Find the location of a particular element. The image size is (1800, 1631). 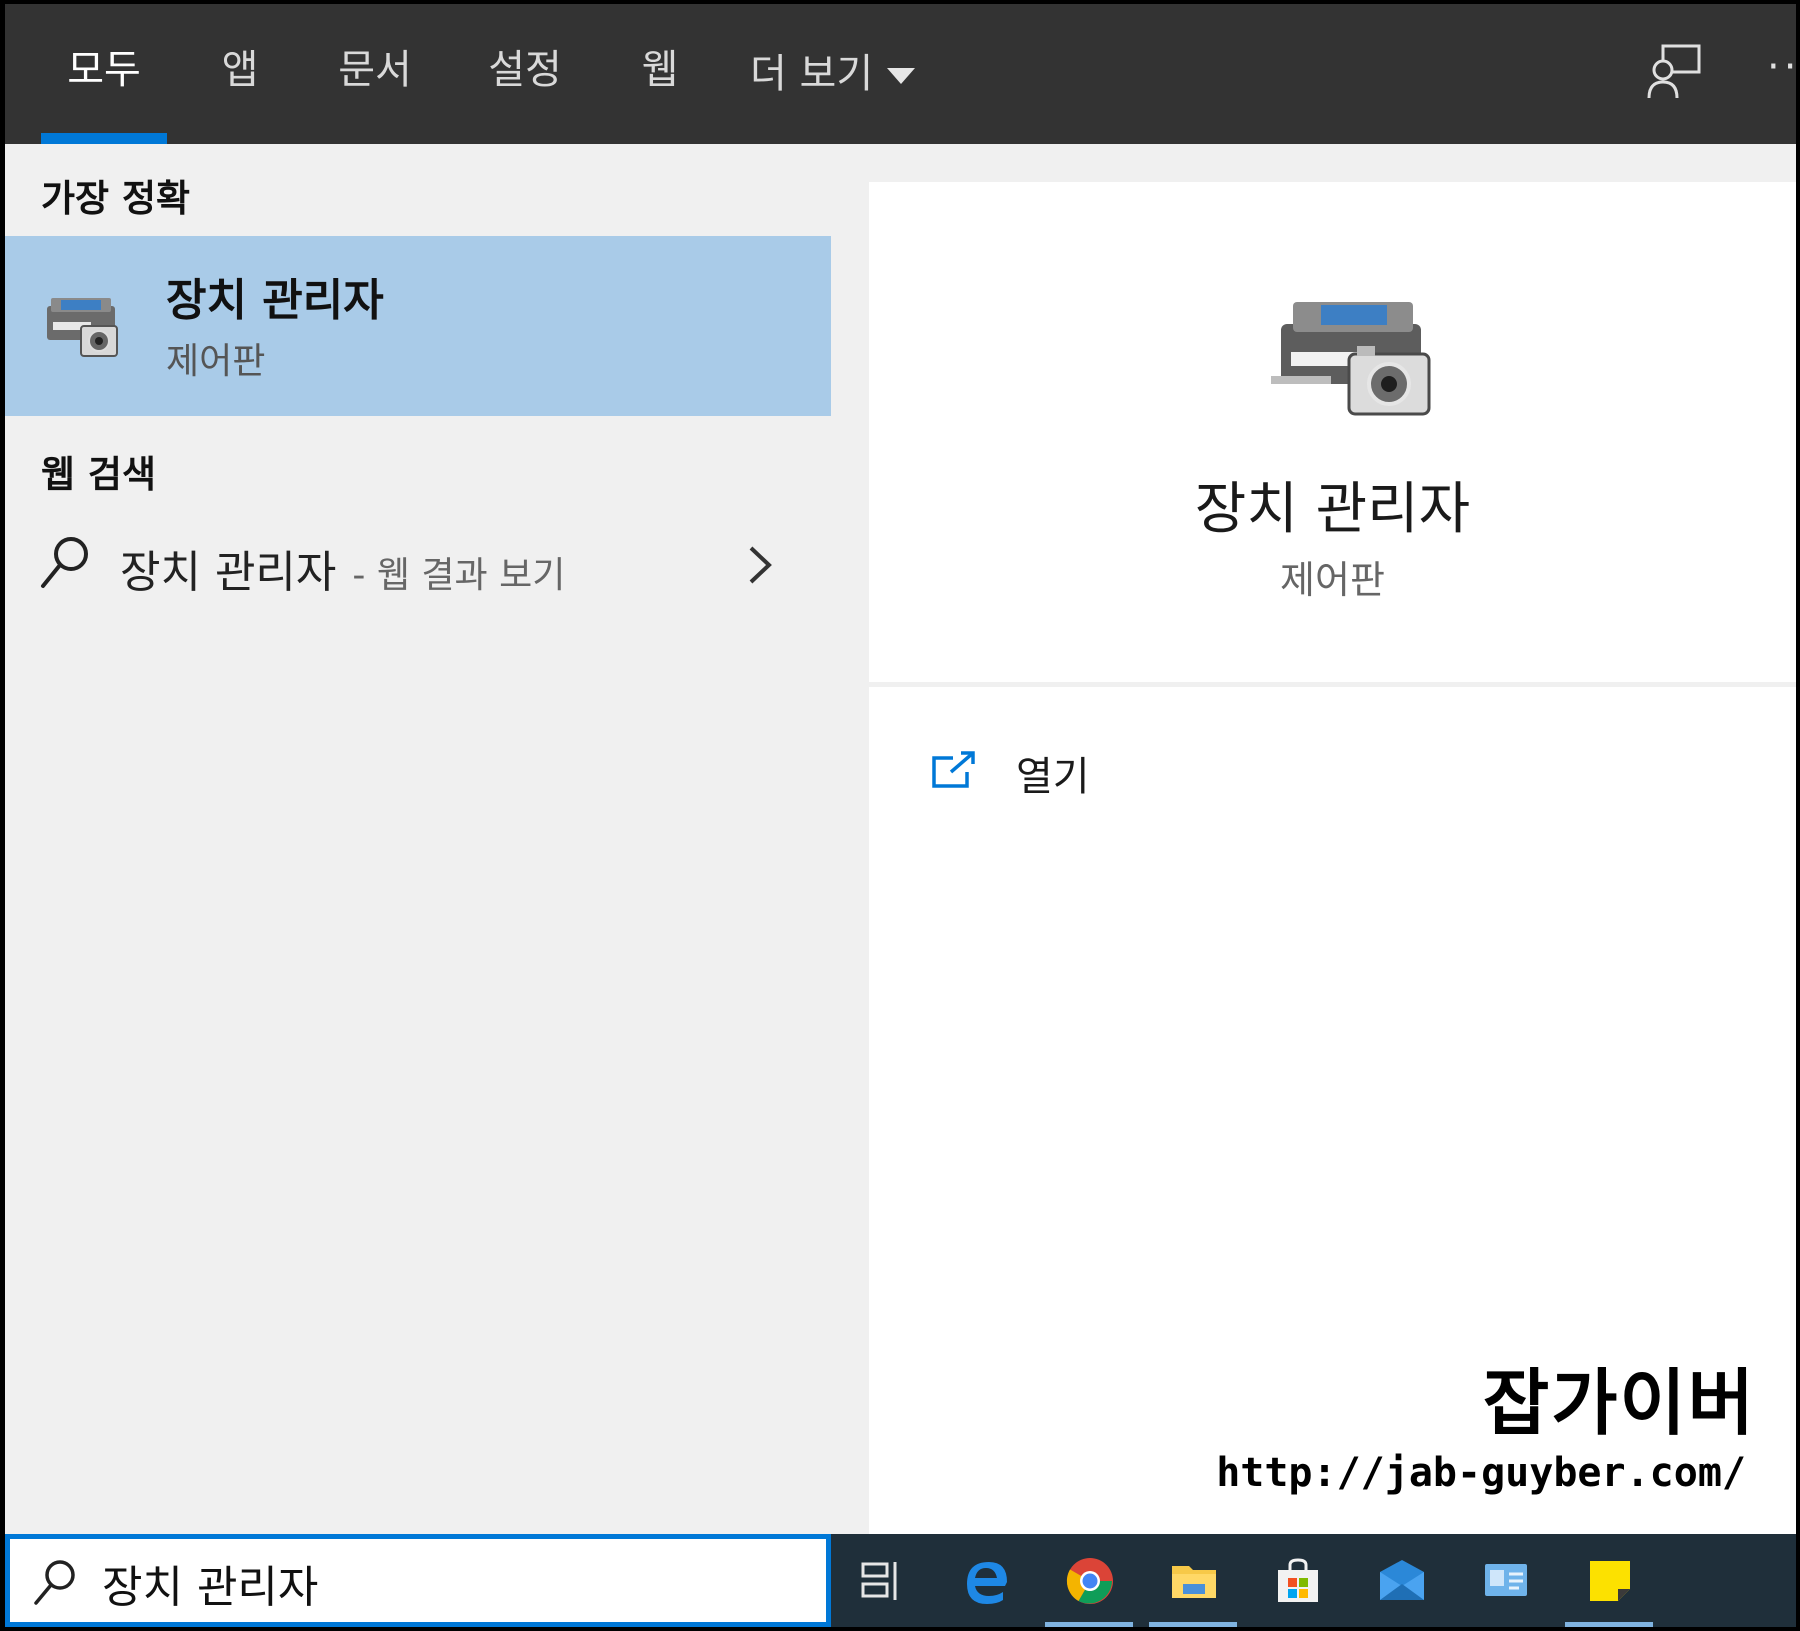

taskbar-mail is located at coordinates (1401, 1580).